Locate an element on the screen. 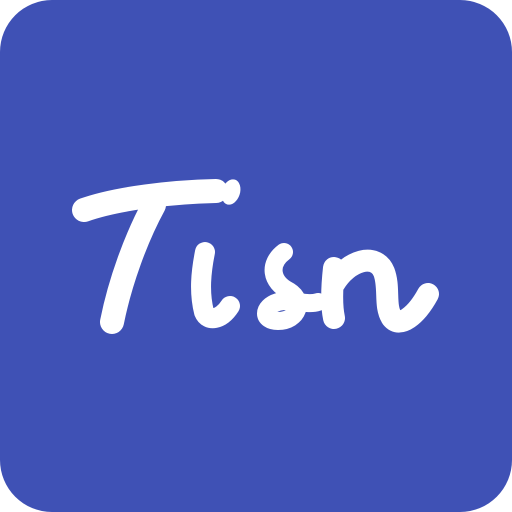 This screenshot has width=512, height=512. logo-letter-i-stem is located at coordinates (215, 285).